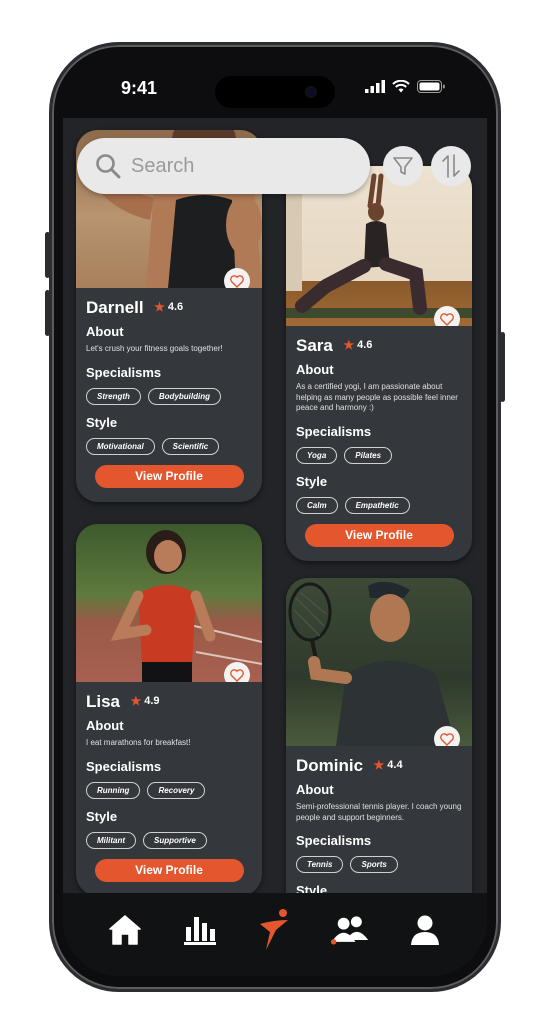 The height and width of the screenshot is (1030, 549). I want to click on trainer-name: Darnell, so click(115, 307).